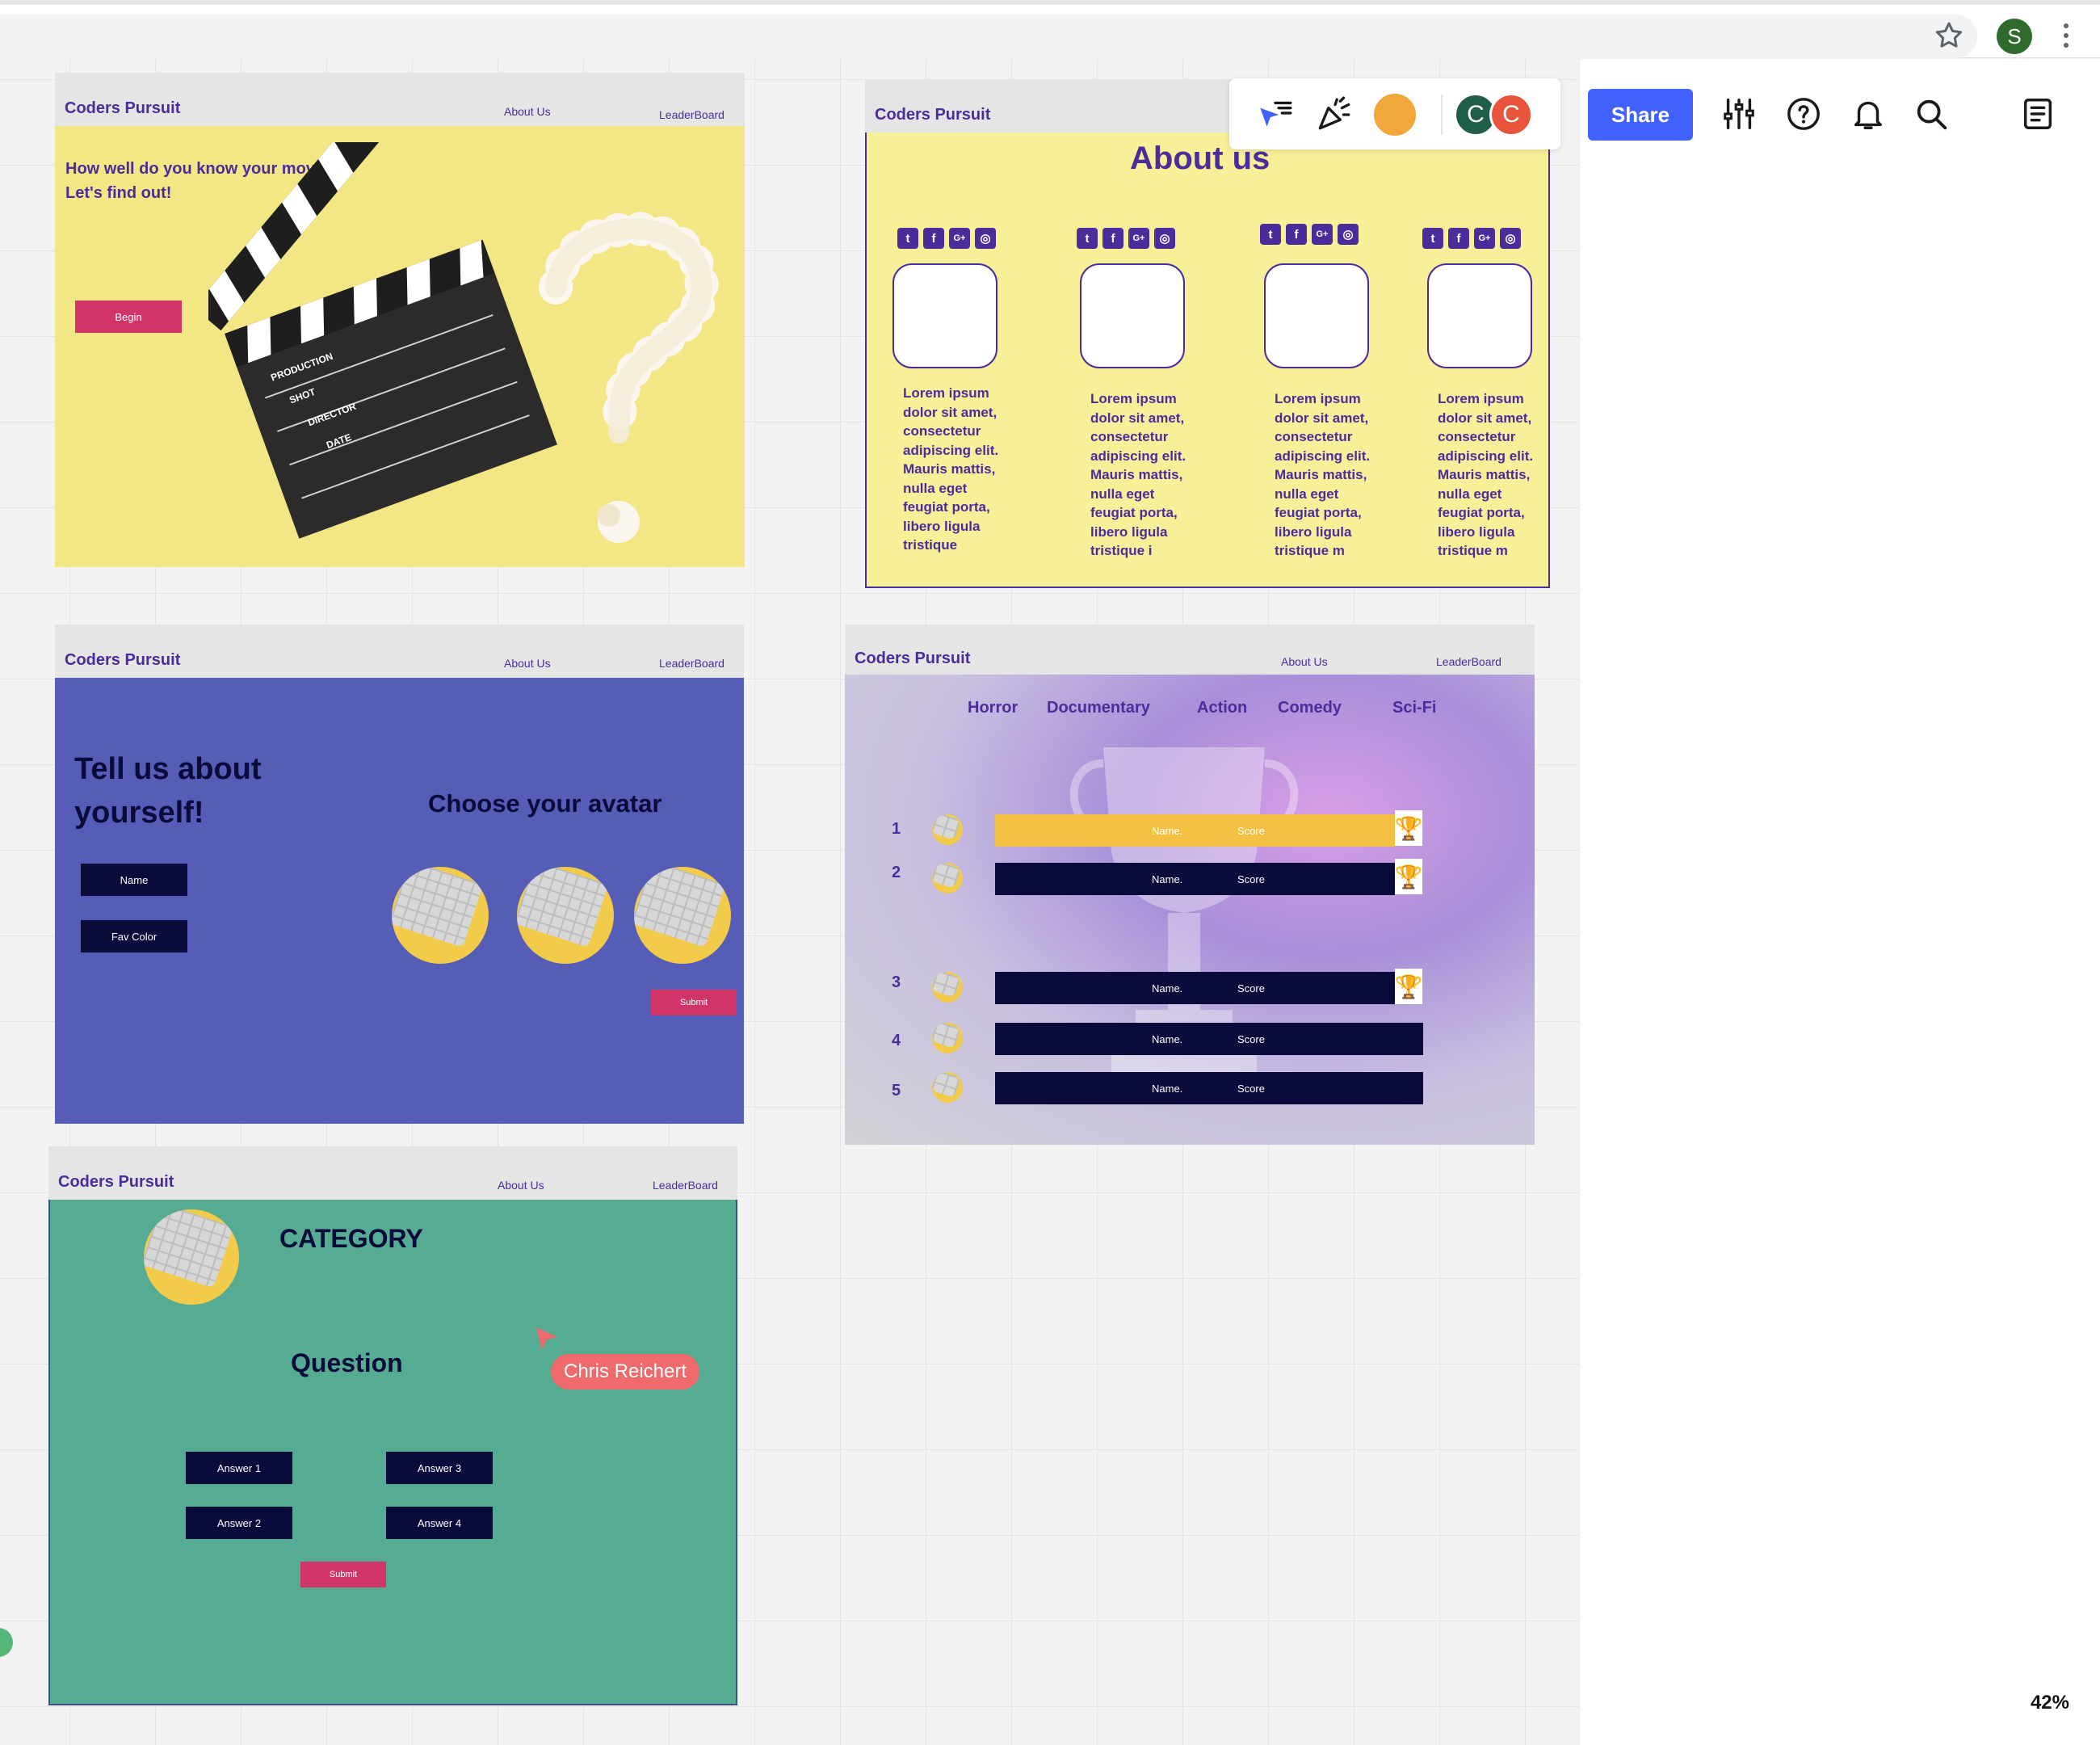  Describe the element at coordinates (896, 982) in the screenshot. I see `rank-number: 3` at that location.